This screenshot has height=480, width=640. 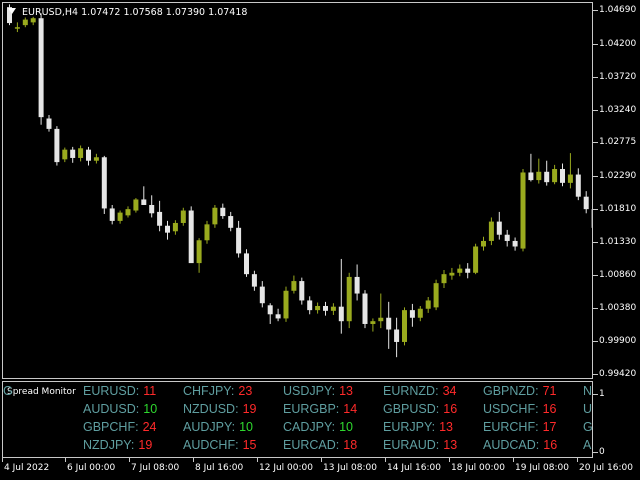 What do you see at coordinates (618, 77) in the screenshot?
I see `price-axis-label: 1.03720` at bounding box center [618, 77].